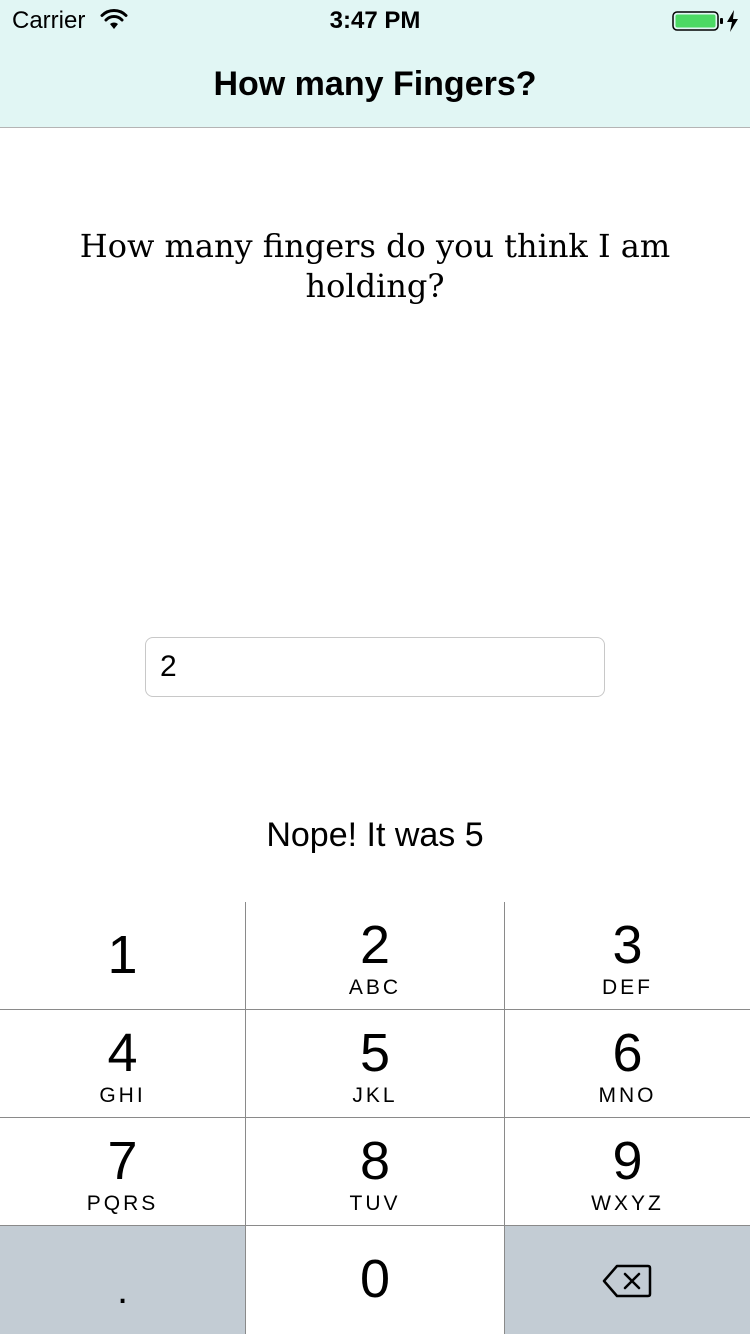 The width and height of the screenshot is (750, 1334). I want to click on key-3: 3 DEF, so click(627, 956).